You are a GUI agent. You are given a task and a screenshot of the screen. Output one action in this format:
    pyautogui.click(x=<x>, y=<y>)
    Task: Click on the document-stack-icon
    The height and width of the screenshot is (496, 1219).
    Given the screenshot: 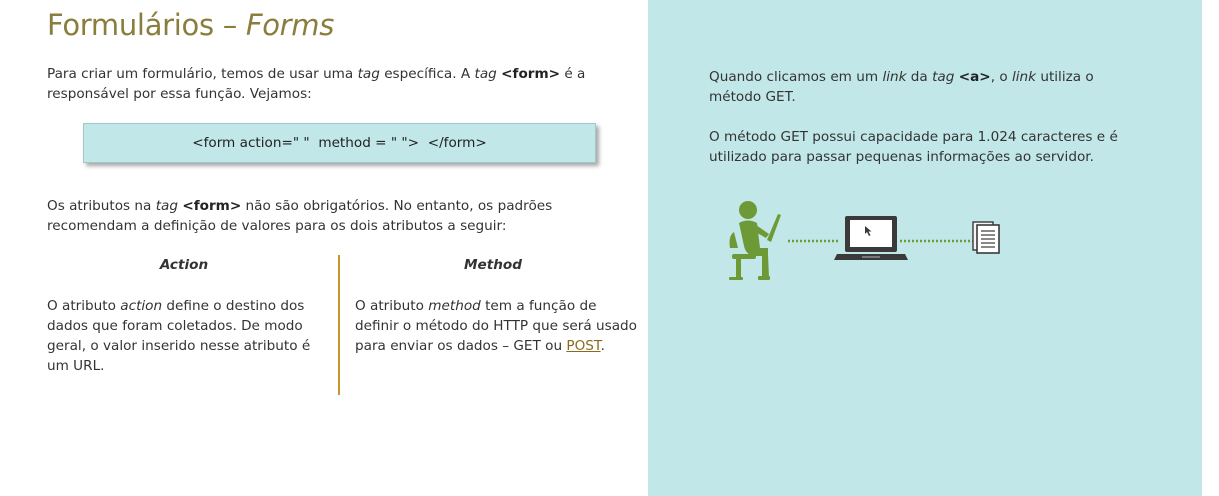 What is the action you would take?
    pyautogui.click(x=986, y=237)
    